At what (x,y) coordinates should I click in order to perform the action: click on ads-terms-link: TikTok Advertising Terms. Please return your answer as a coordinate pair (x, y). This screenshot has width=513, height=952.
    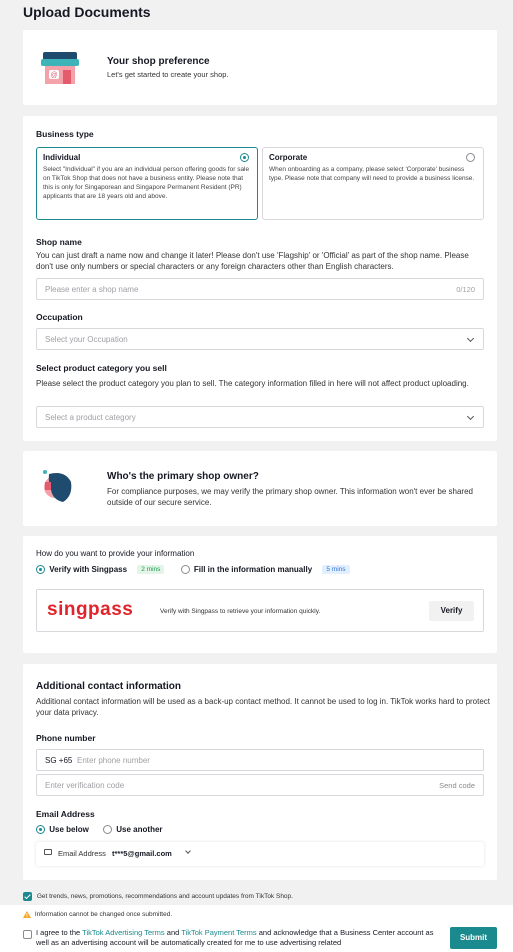
    Looking at the image, I should click on (123, 932).